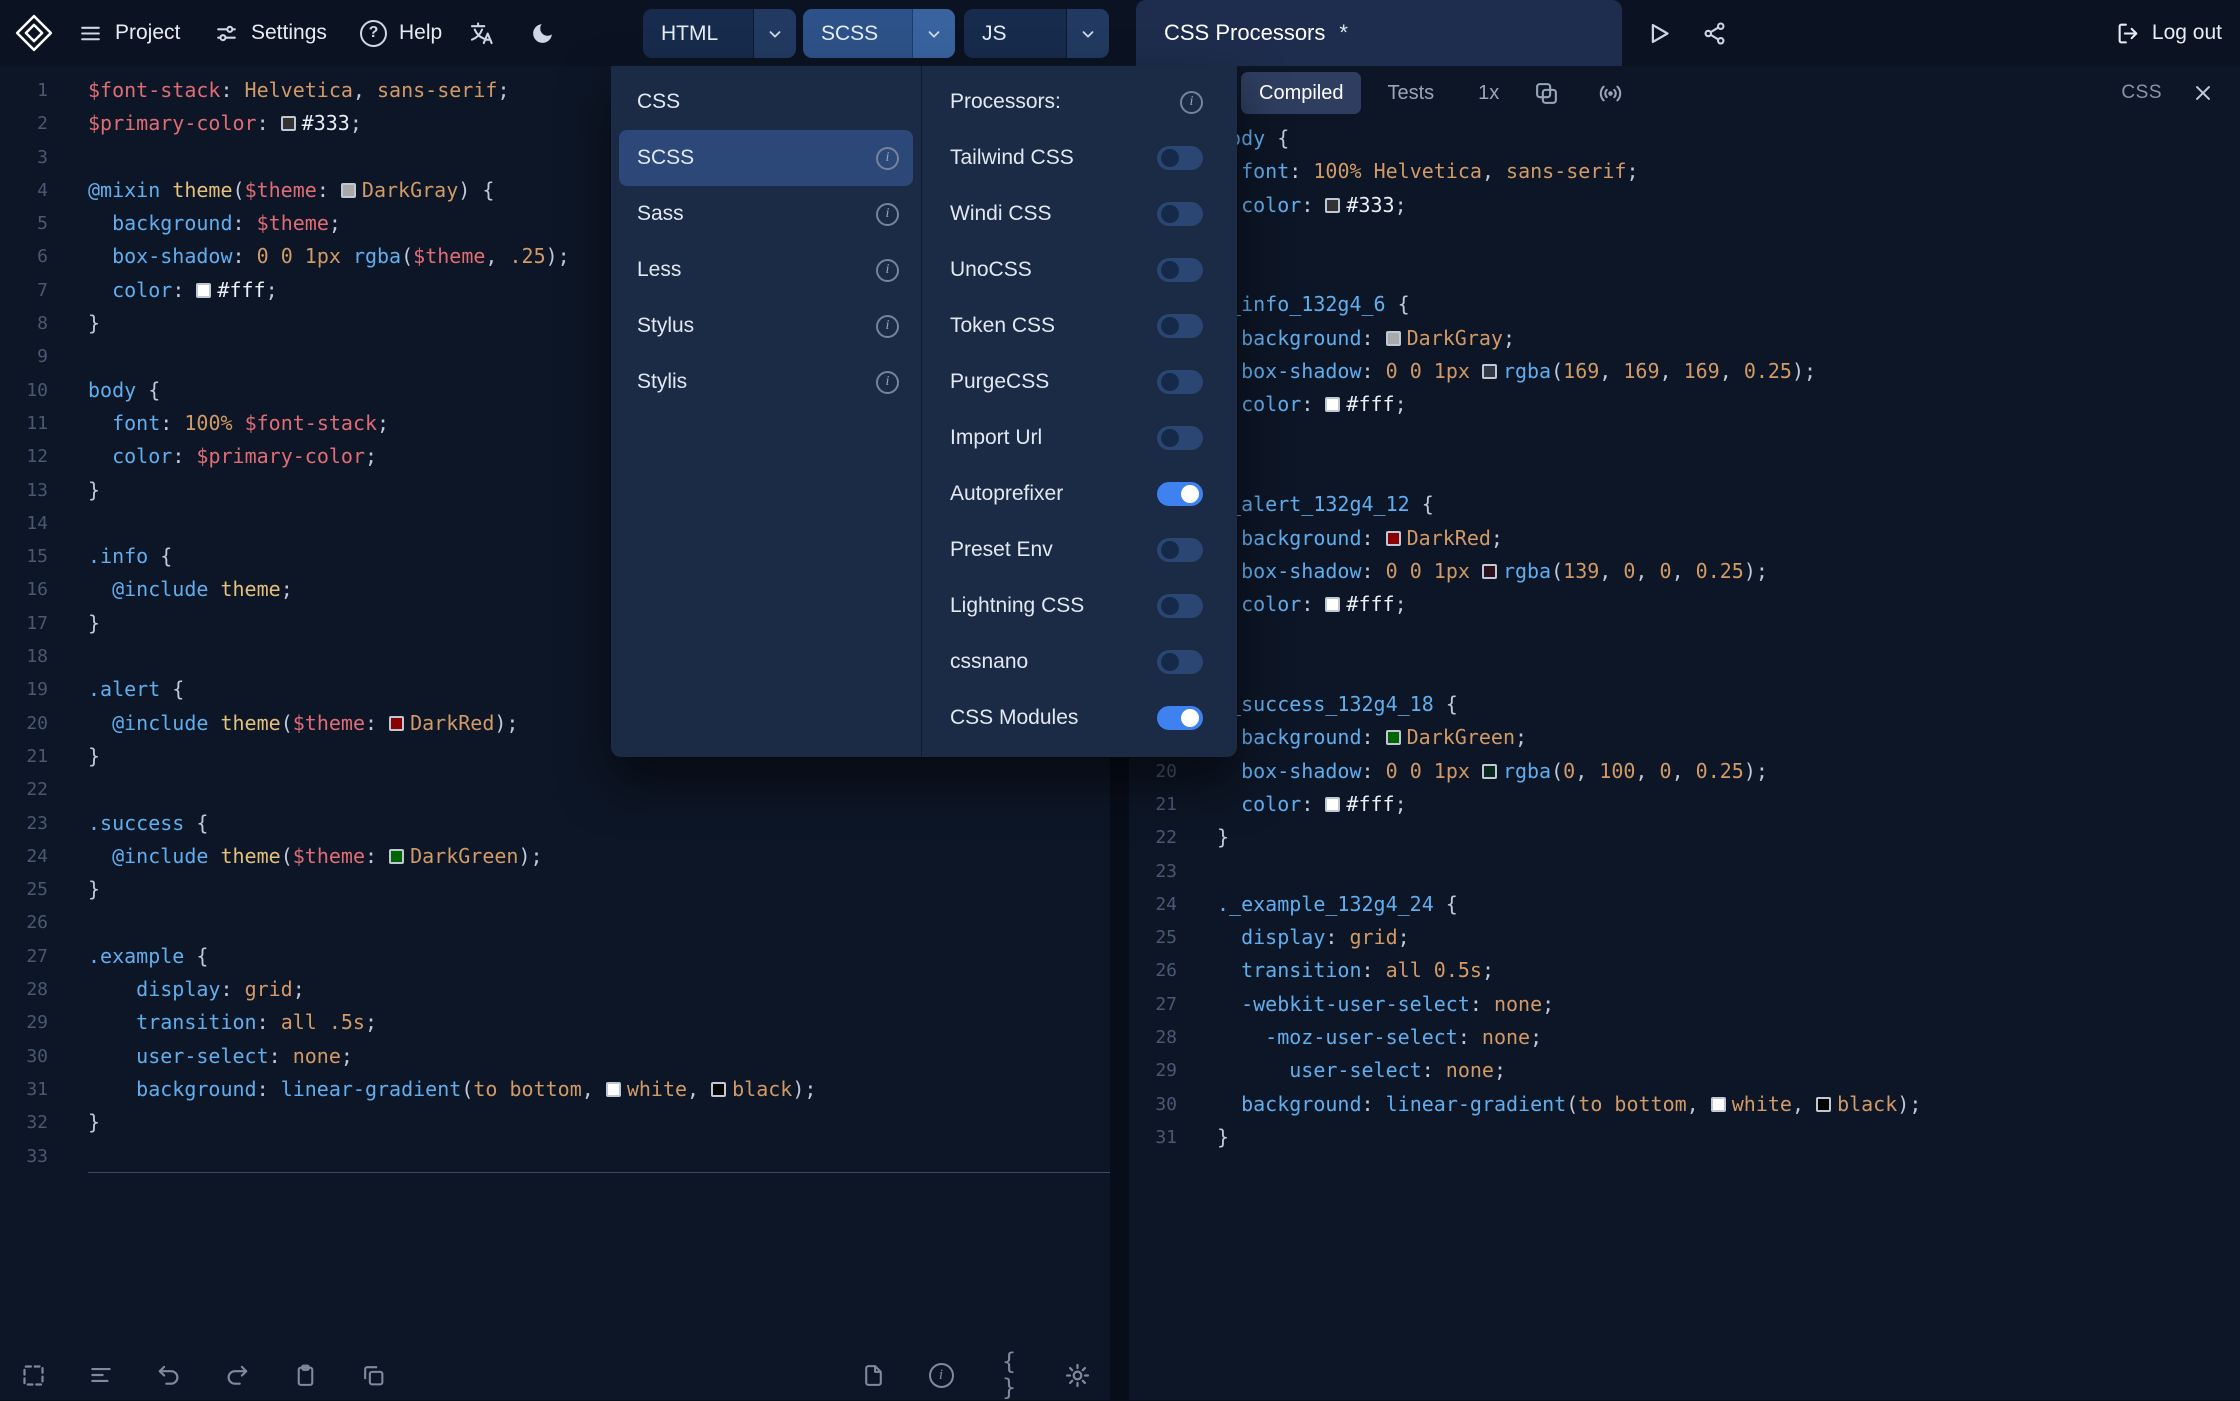 Image resolution: width=2240 pixels, height=1401 pixels. I want to click on code-text: .success {, so click(599, 823).